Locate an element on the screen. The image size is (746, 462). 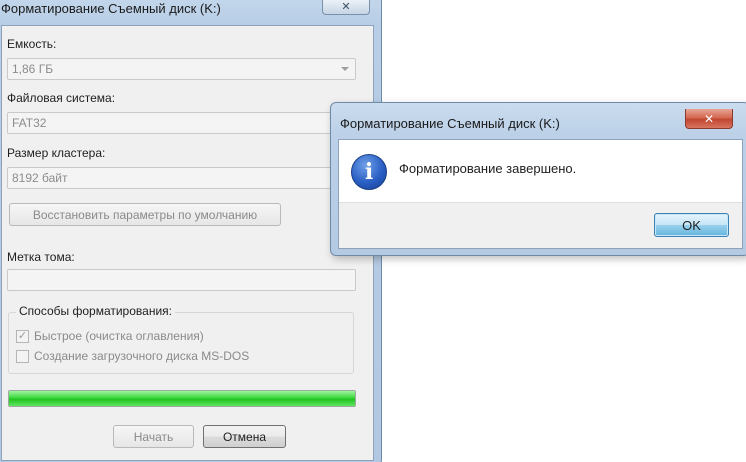
msdos-boot-label: Создание загрузочного диска MS-DOS is located at coordinates (142, 356).